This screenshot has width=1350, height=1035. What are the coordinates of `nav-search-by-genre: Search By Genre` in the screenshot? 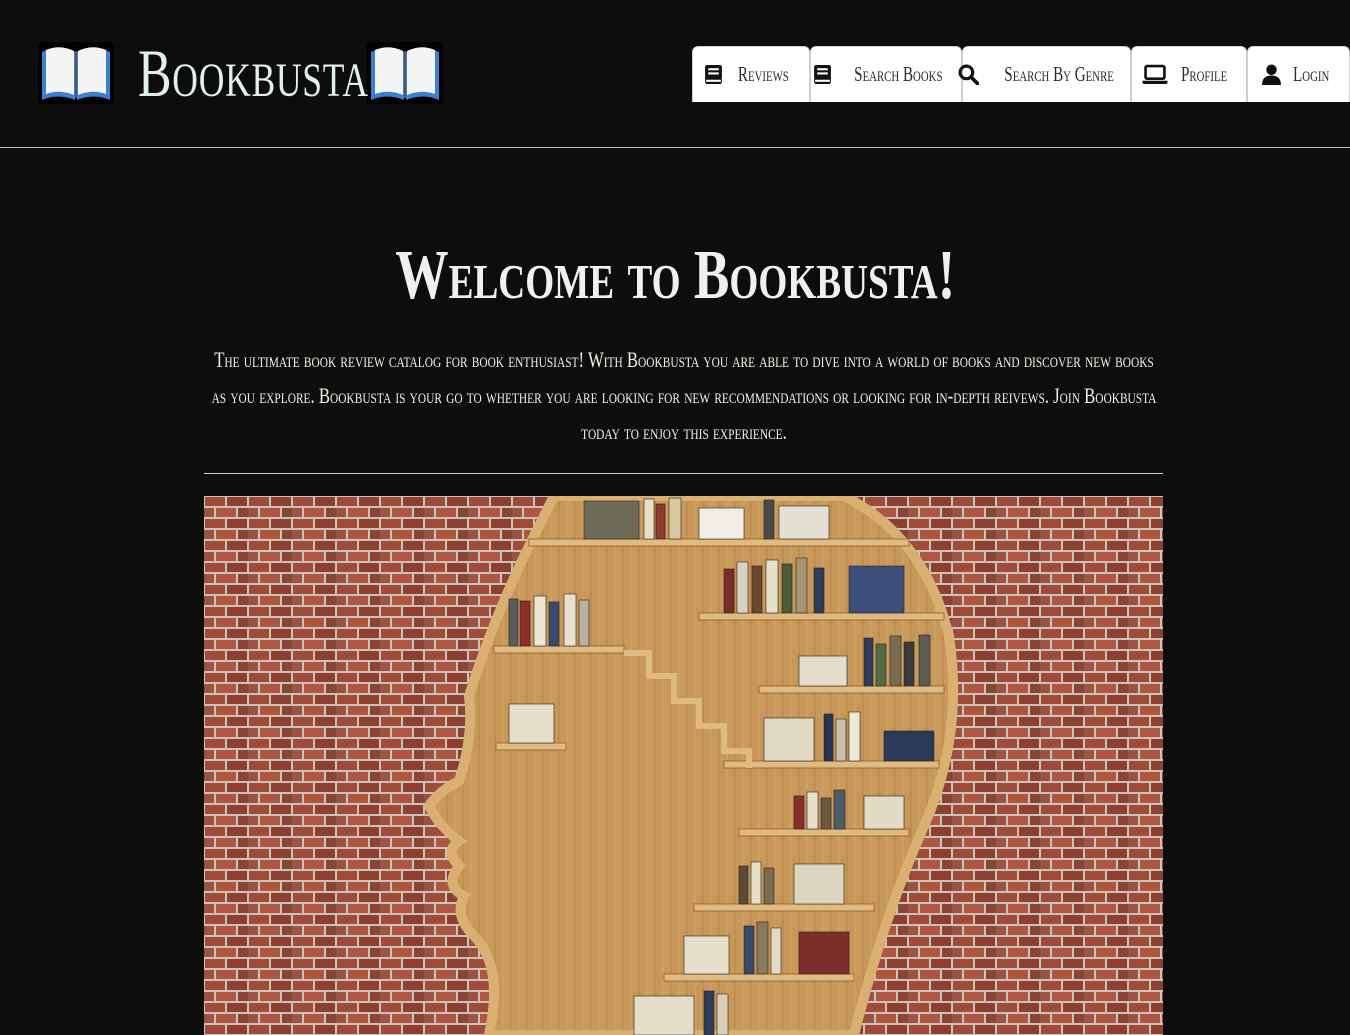 It's located at (1044, 74).